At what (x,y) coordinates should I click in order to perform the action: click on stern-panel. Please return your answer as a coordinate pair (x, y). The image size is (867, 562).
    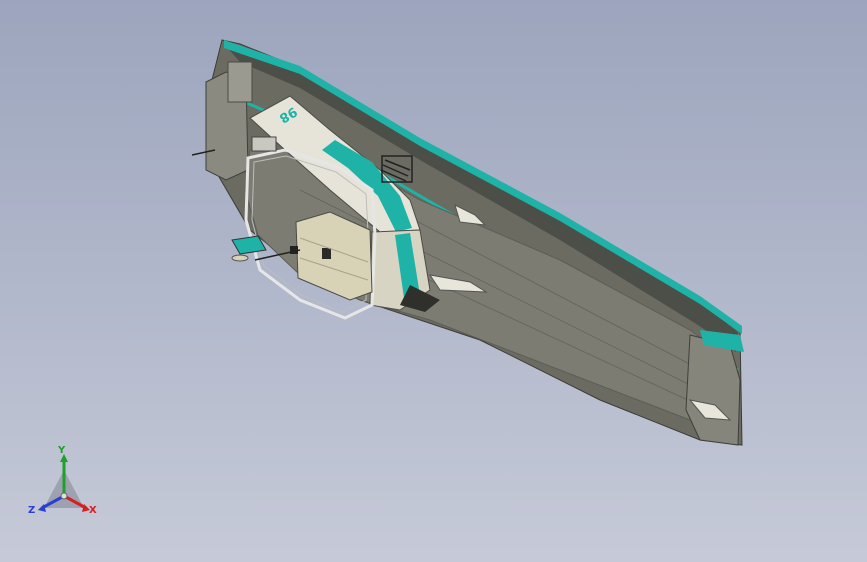
    Looking at the image, I should click on (240, 82).